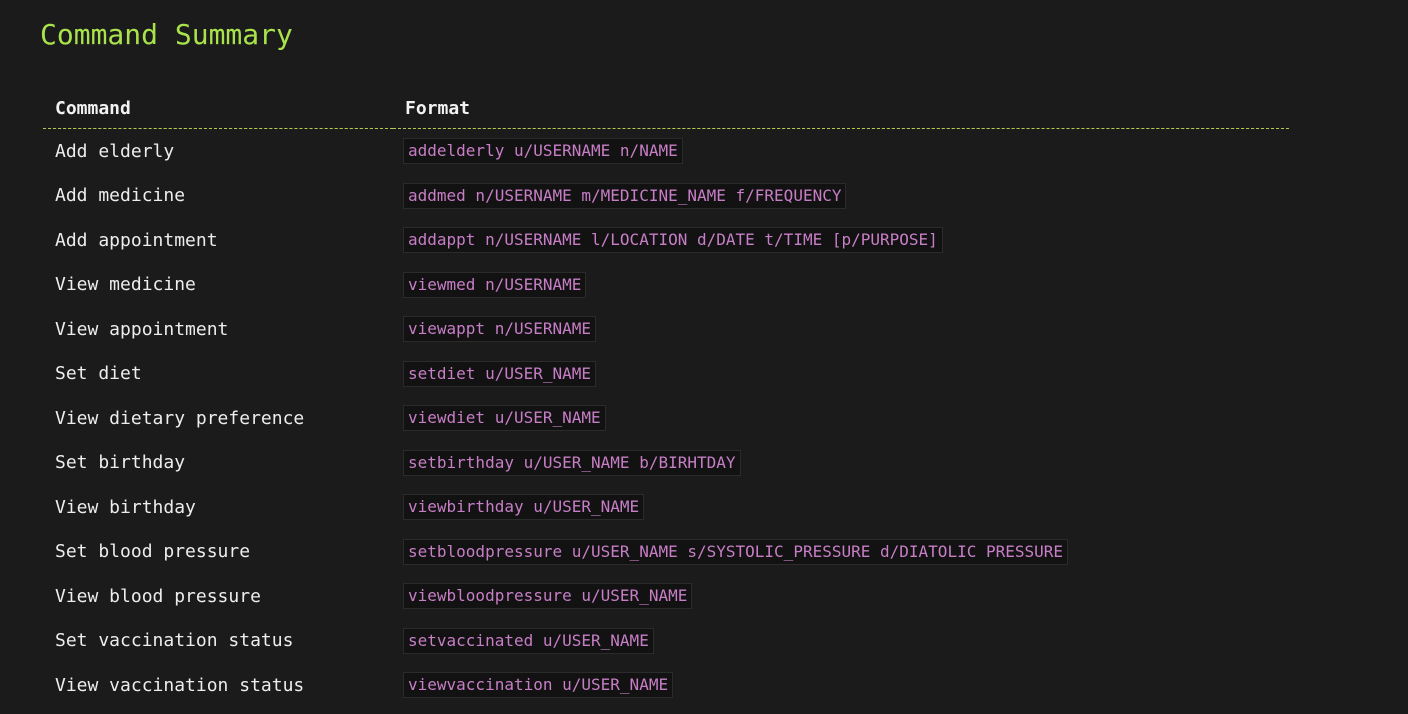 Image resolution: width=1408 pixels, height=714 pixels. I want to click on command-name: Add medicine, so click(120, 196).